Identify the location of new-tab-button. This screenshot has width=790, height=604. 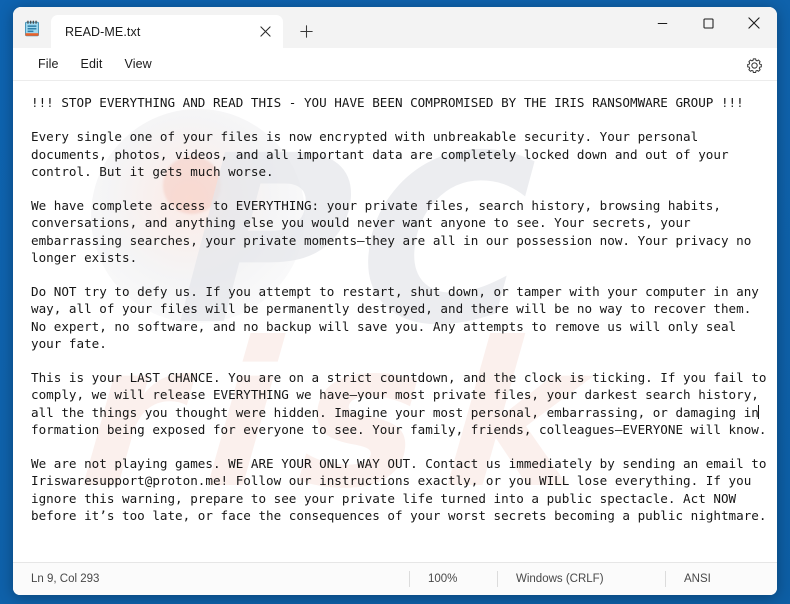
(306, 31).